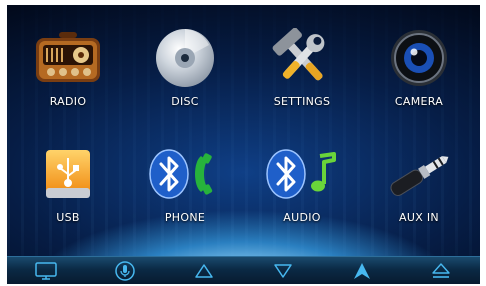 The width and height of the screenshot is (486, 286). I want to click on microphone-icon, so click(125, 271).